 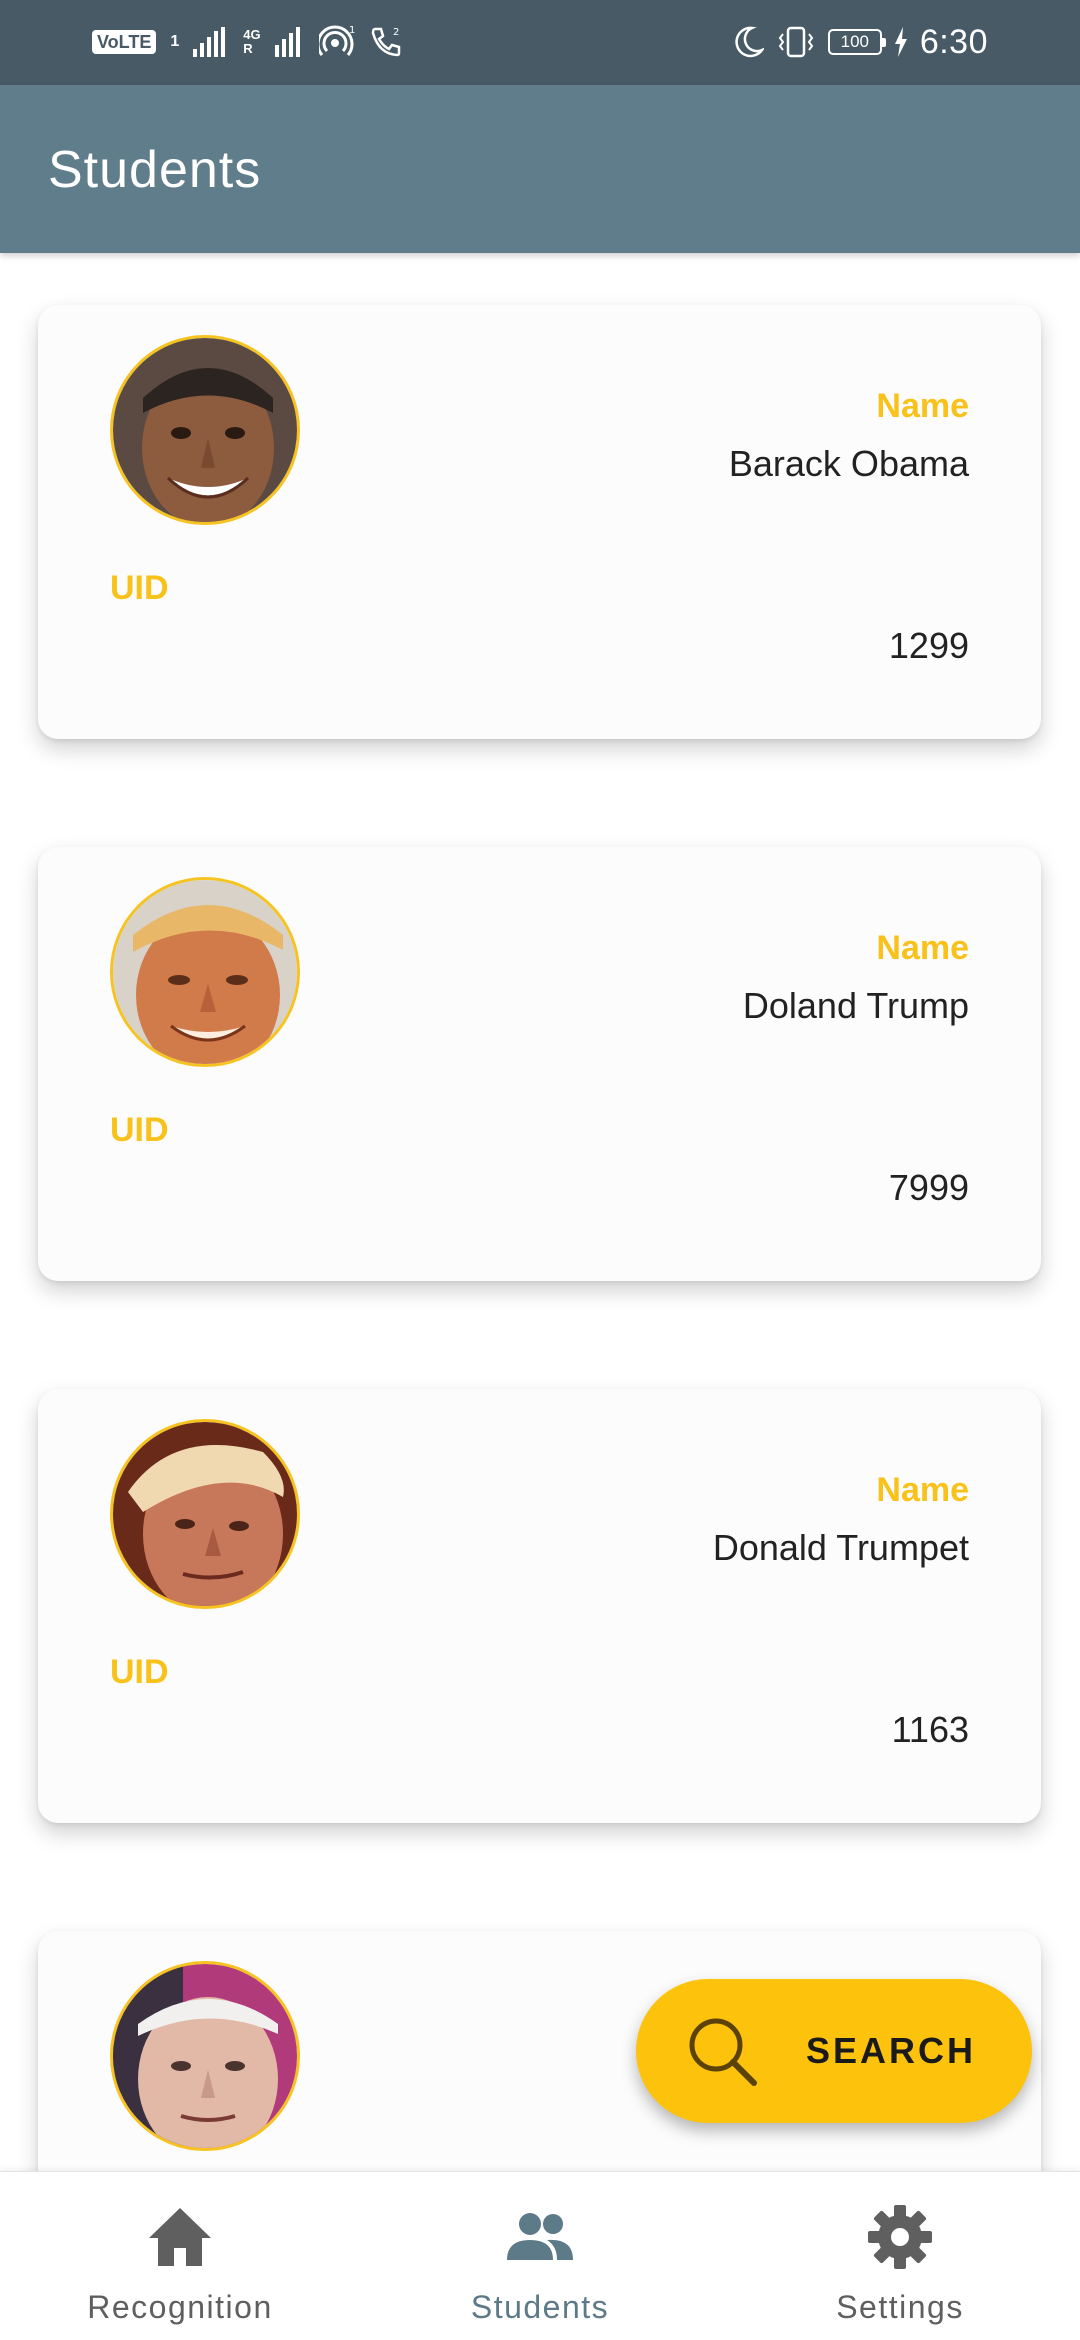 I want to click on gear-icon, so click(x=900, y=2237).